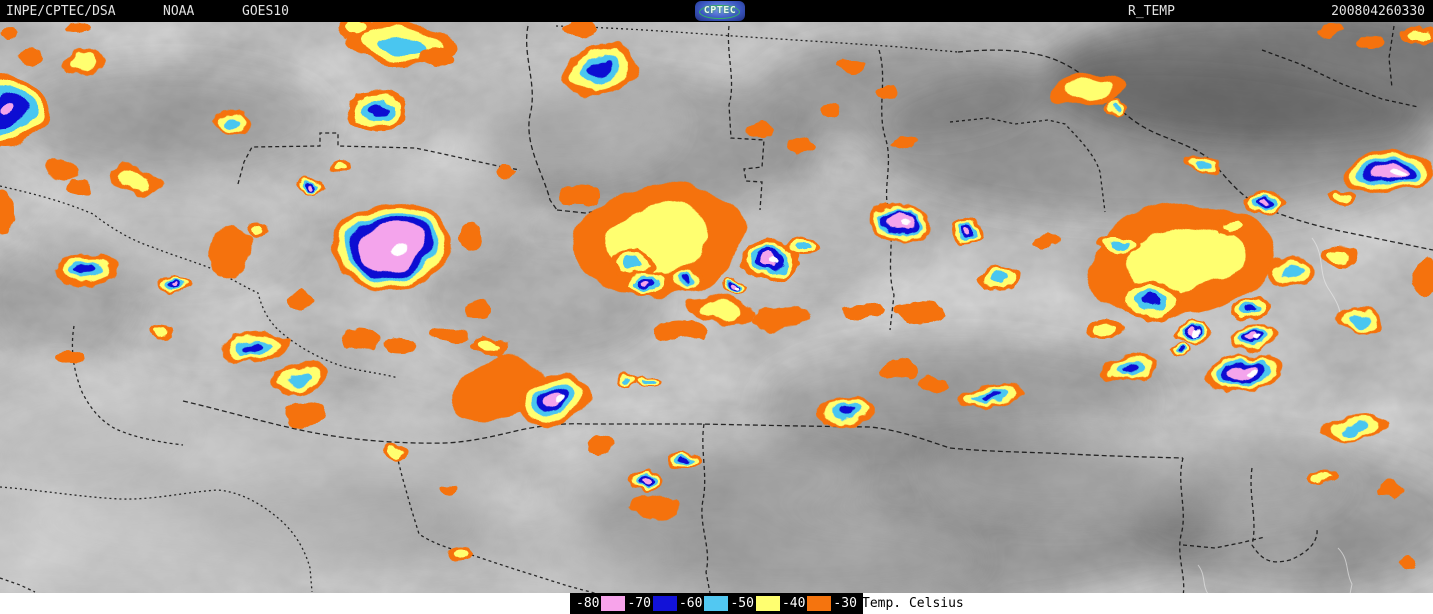 This screenshot has height=614, width=1433. Describe the element at coordinates (845, 603) in the screenshot. I see `legend-temp-label: -30` at that location.